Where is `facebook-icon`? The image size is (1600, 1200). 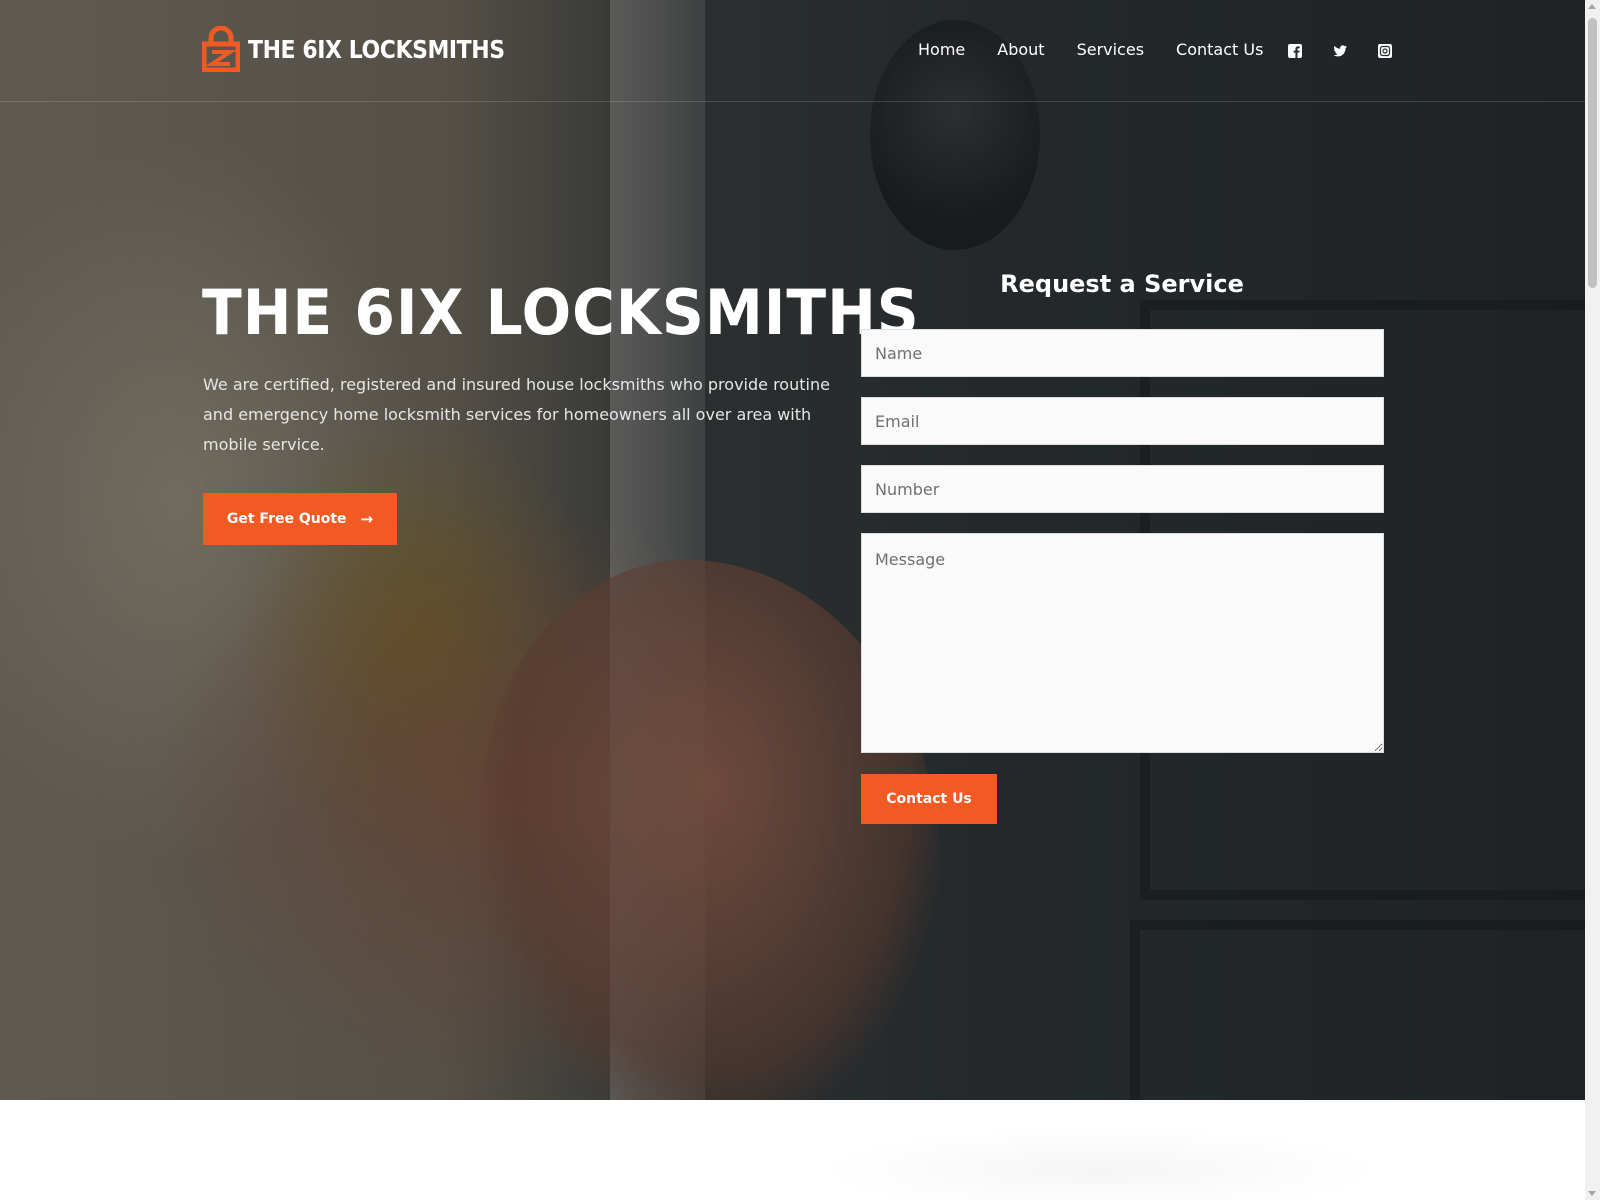 facebook-icon is located at coordinates (1295, 51).